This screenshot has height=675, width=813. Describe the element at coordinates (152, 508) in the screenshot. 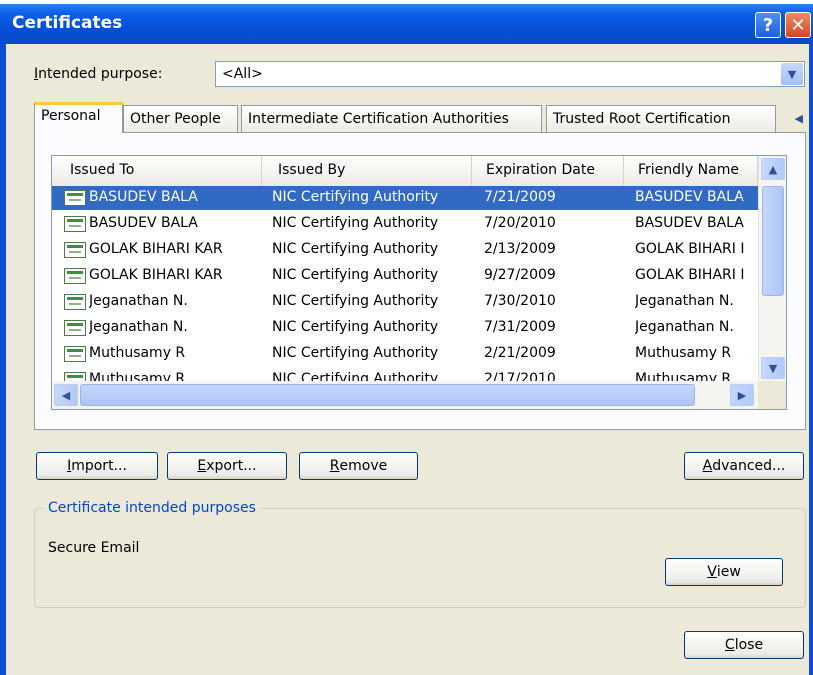

I see `intended-purposes-title: Certificate intended purposes` at that location.